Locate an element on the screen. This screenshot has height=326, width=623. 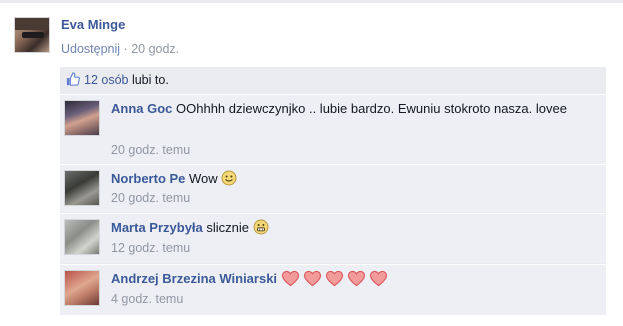
comment-text: Wow is located at coordinates (203, 178).